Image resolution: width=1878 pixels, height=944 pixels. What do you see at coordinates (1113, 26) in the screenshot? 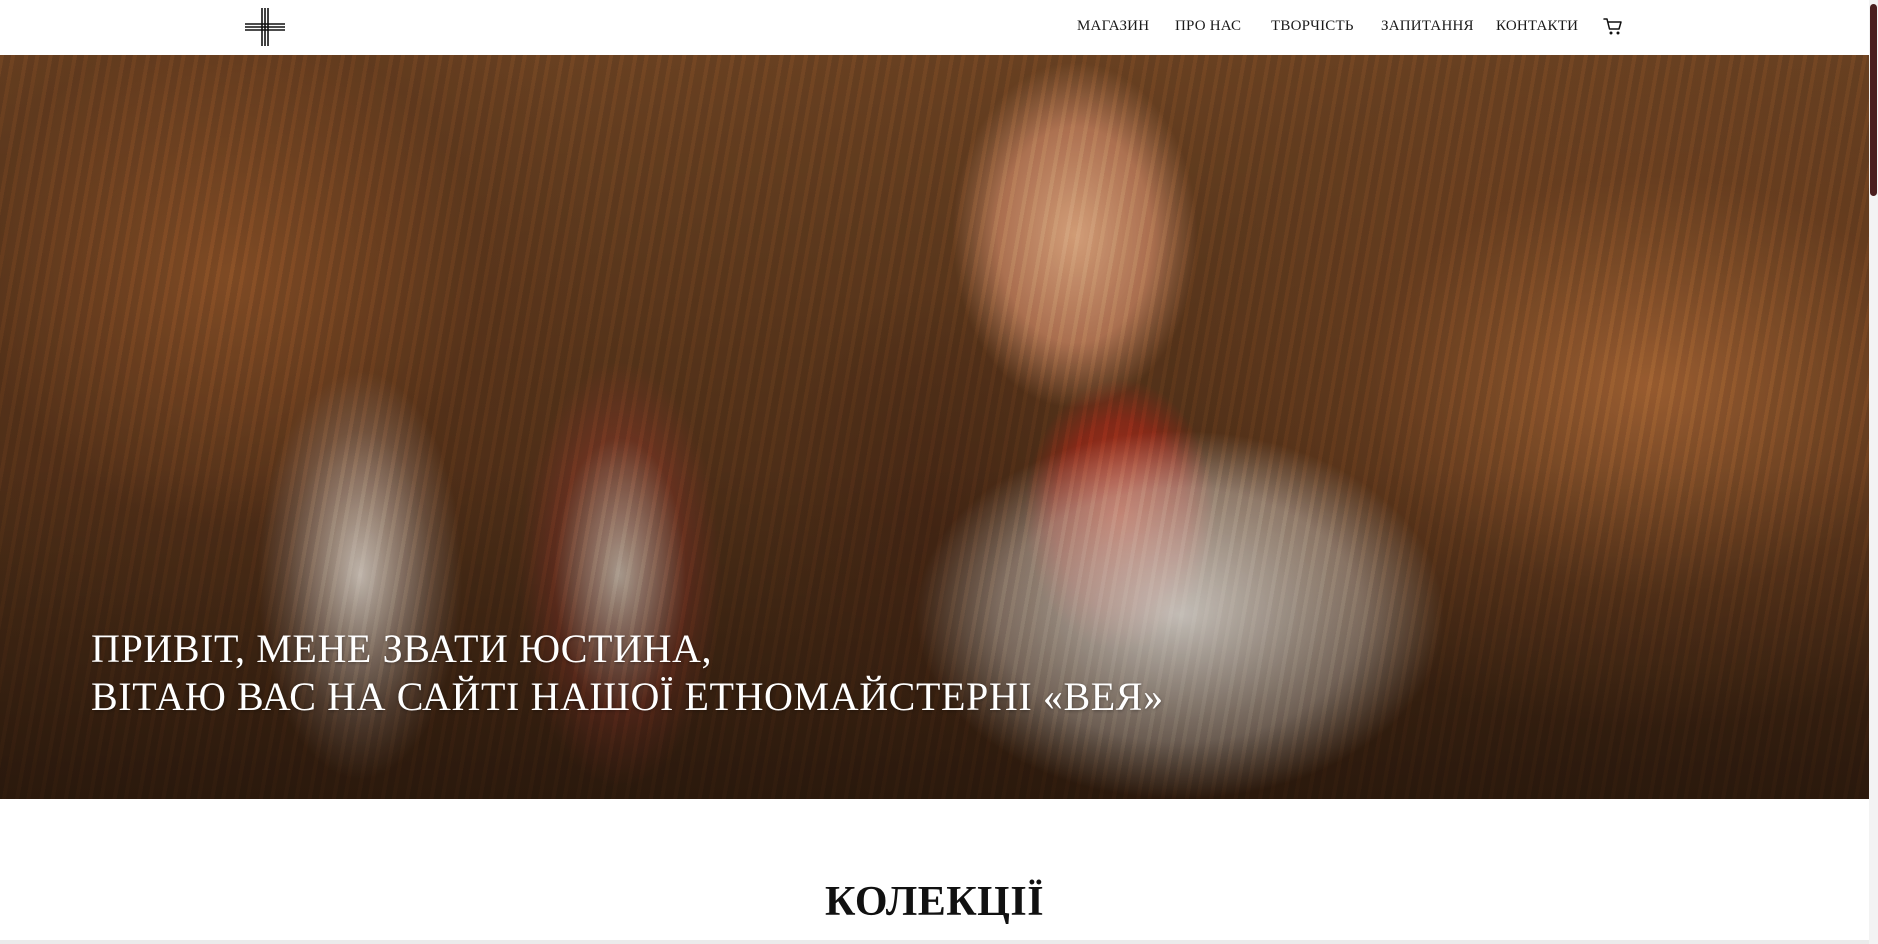
I see `nav-item-shop: МАГАЗИН` at bounding box center [1113, 26].